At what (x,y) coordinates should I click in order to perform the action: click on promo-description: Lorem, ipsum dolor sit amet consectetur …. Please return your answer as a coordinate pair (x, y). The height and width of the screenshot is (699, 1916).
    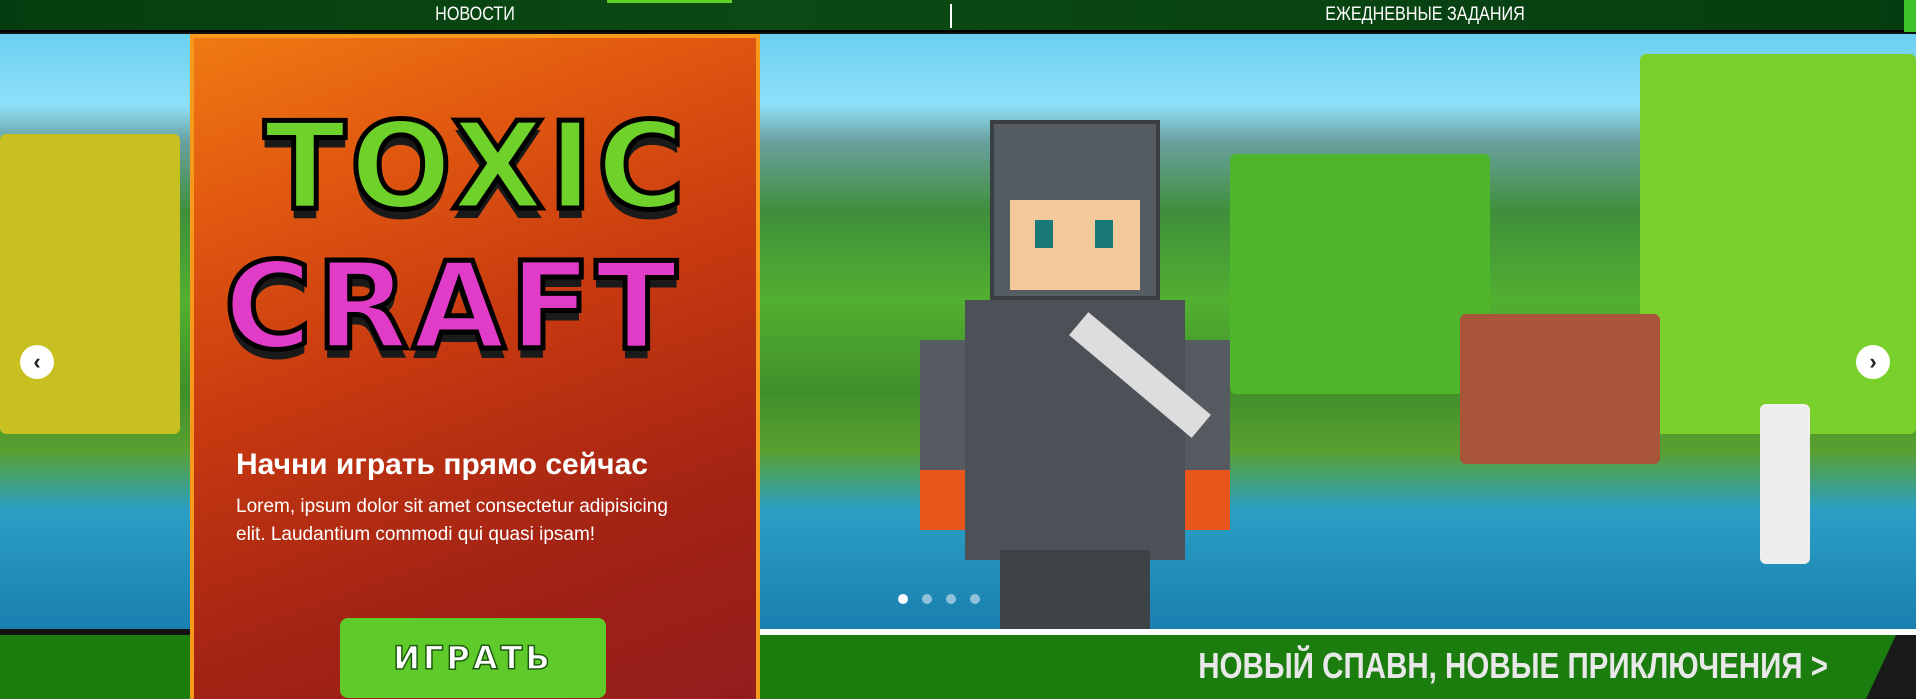
    Looking at the image, I should click on (452, 520).